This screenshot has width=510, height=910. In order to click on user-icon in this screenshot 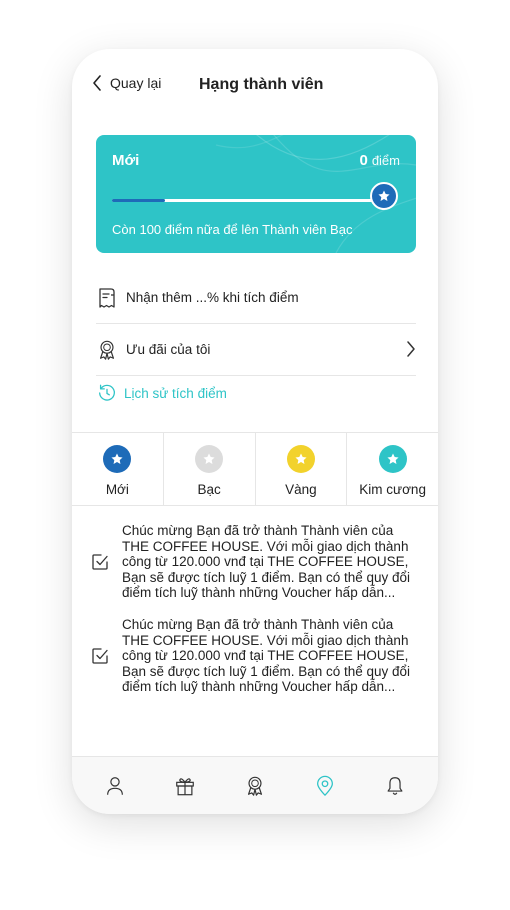, I will do `click(115, 785)`.